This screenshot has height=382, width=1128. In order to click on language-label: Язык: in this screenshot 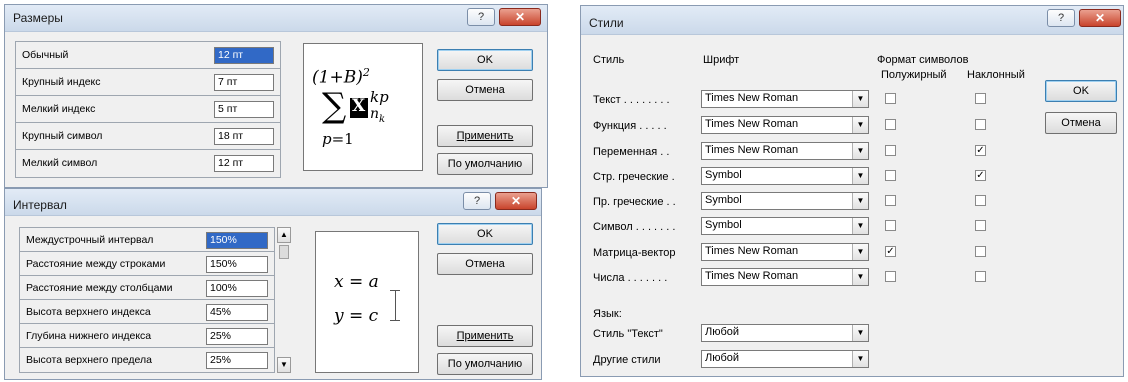, I will do `click(607, 314)`.